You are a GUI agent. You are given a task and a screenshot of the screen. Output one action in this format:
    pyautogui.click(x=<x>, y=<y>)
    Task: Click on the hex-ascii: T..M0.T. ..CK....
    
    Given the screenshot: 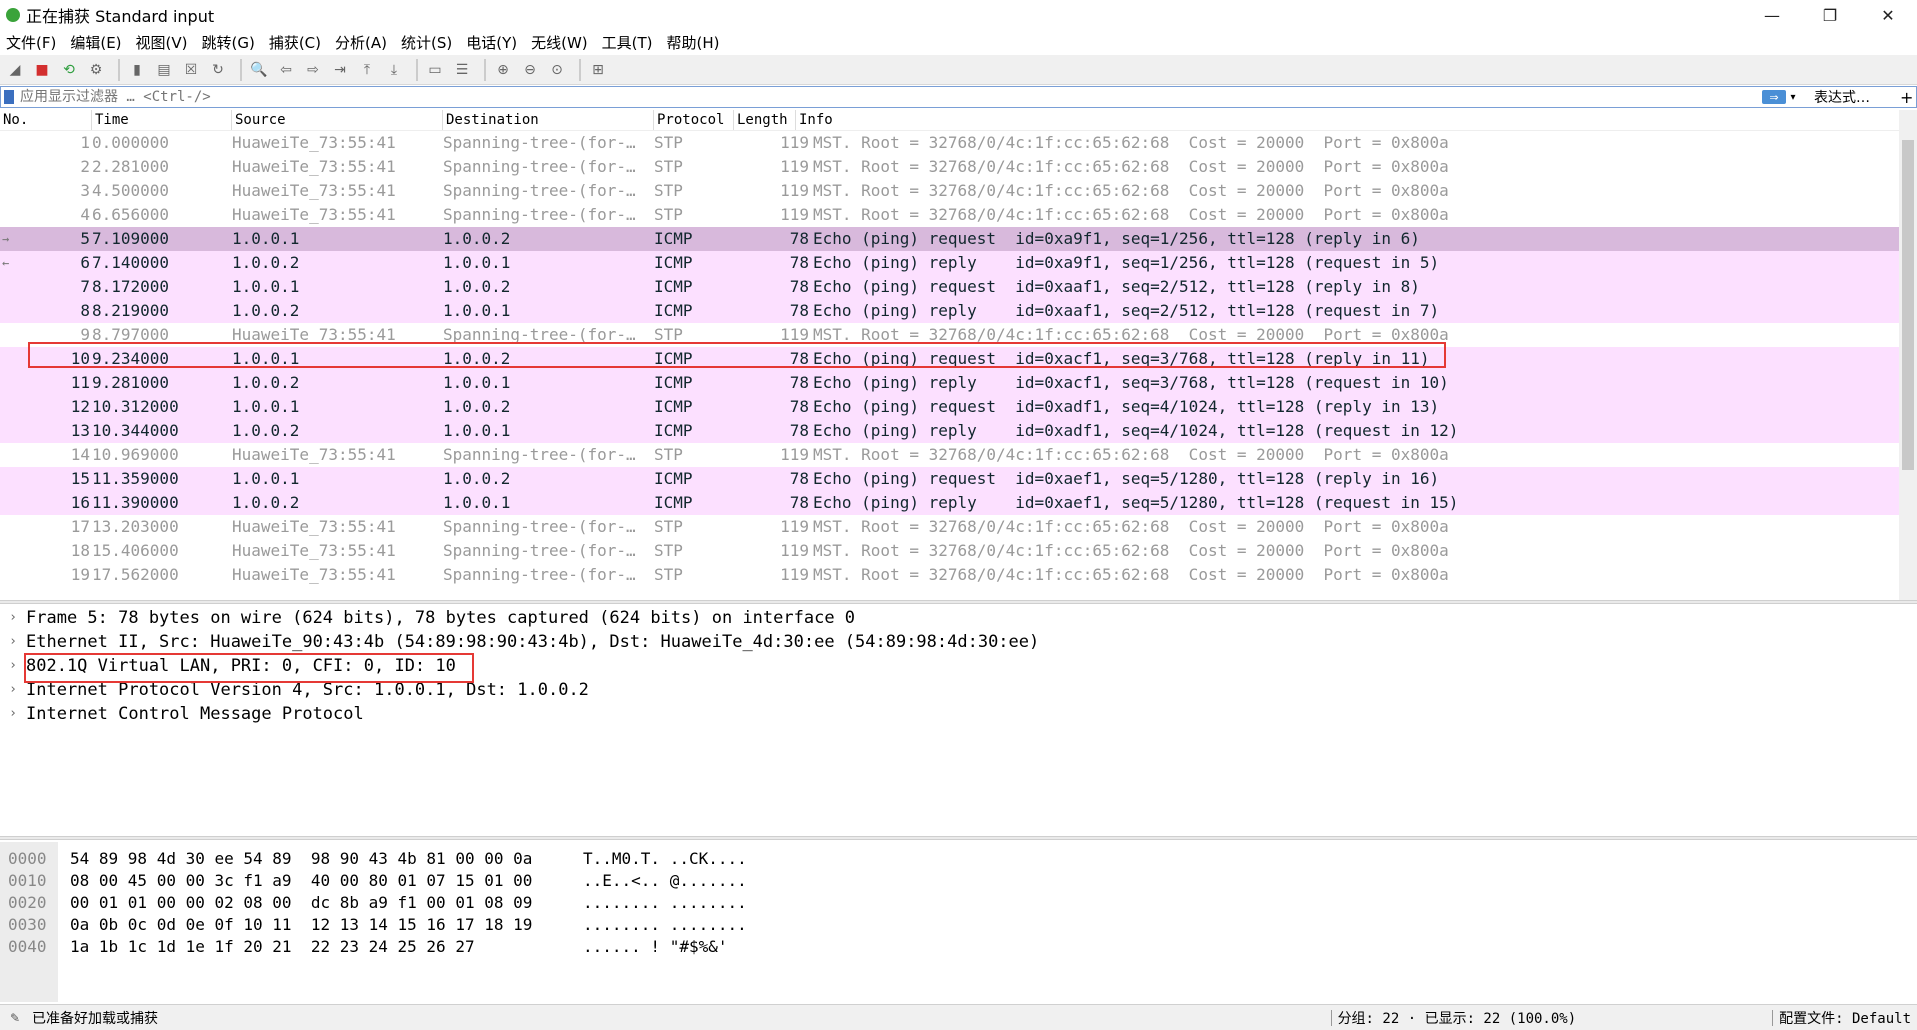 What is the action you would take?
    pyautogui.click(x=665, y=859)
    